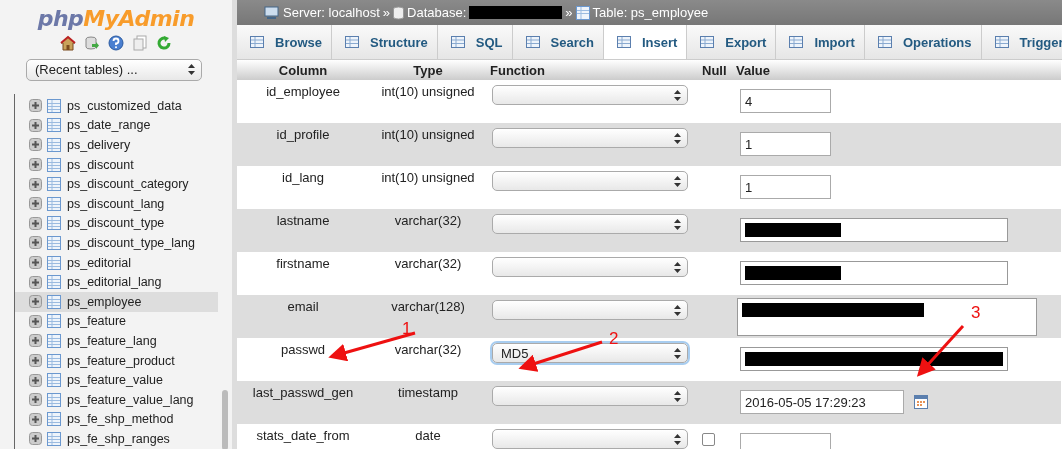  Describe the element at coordinates (116, 223) in the screenshot. I see `table-tree-item: ps_discount_type` at that location.